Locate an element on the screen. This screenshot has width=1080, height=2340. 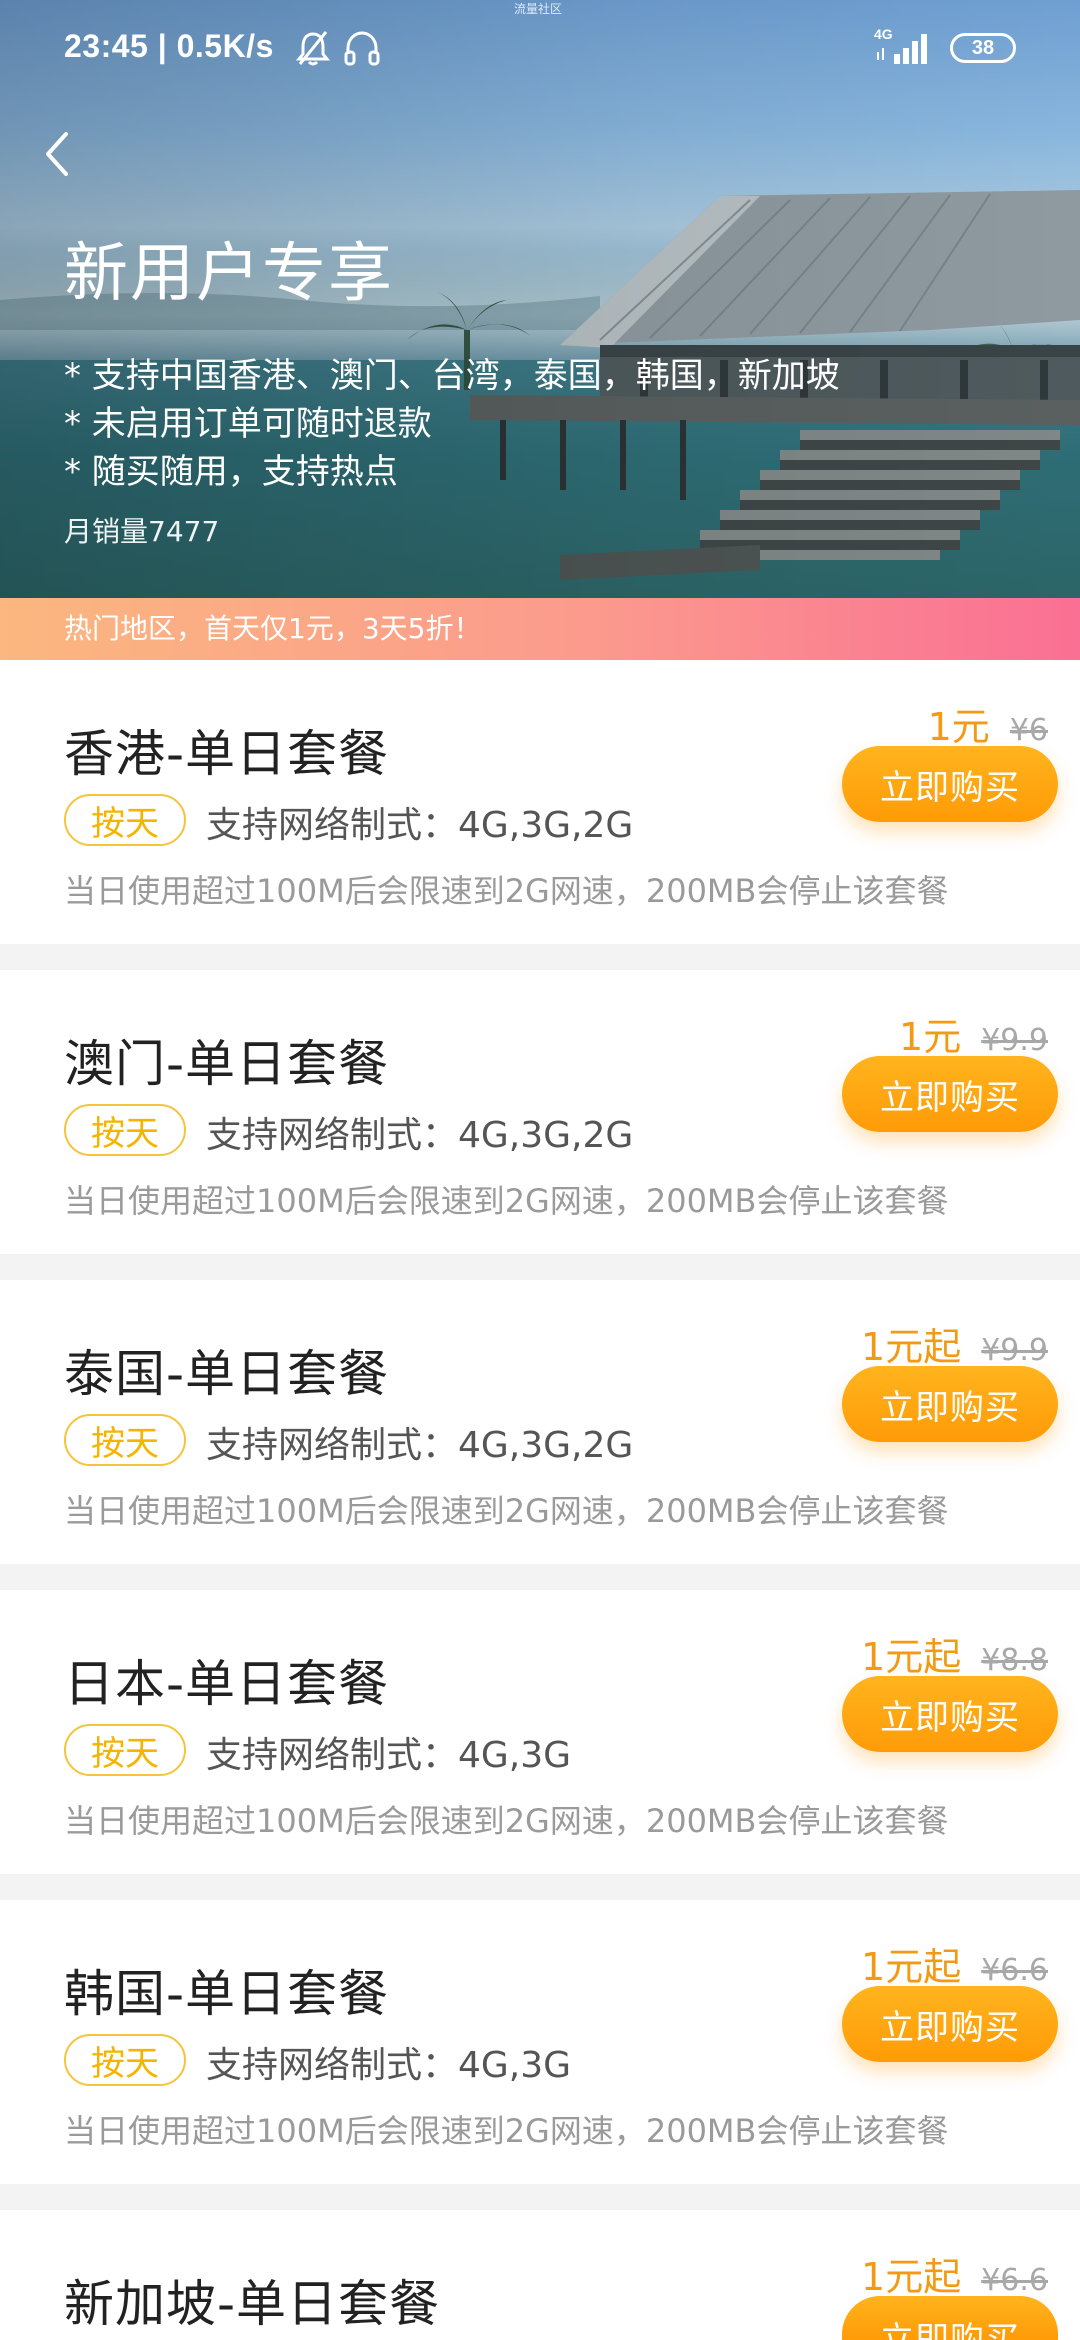
package-card-singapore: 新加坡-单日套餐 1元起 ¥6.6 立即购买 is located at coordinates (540, 2275).